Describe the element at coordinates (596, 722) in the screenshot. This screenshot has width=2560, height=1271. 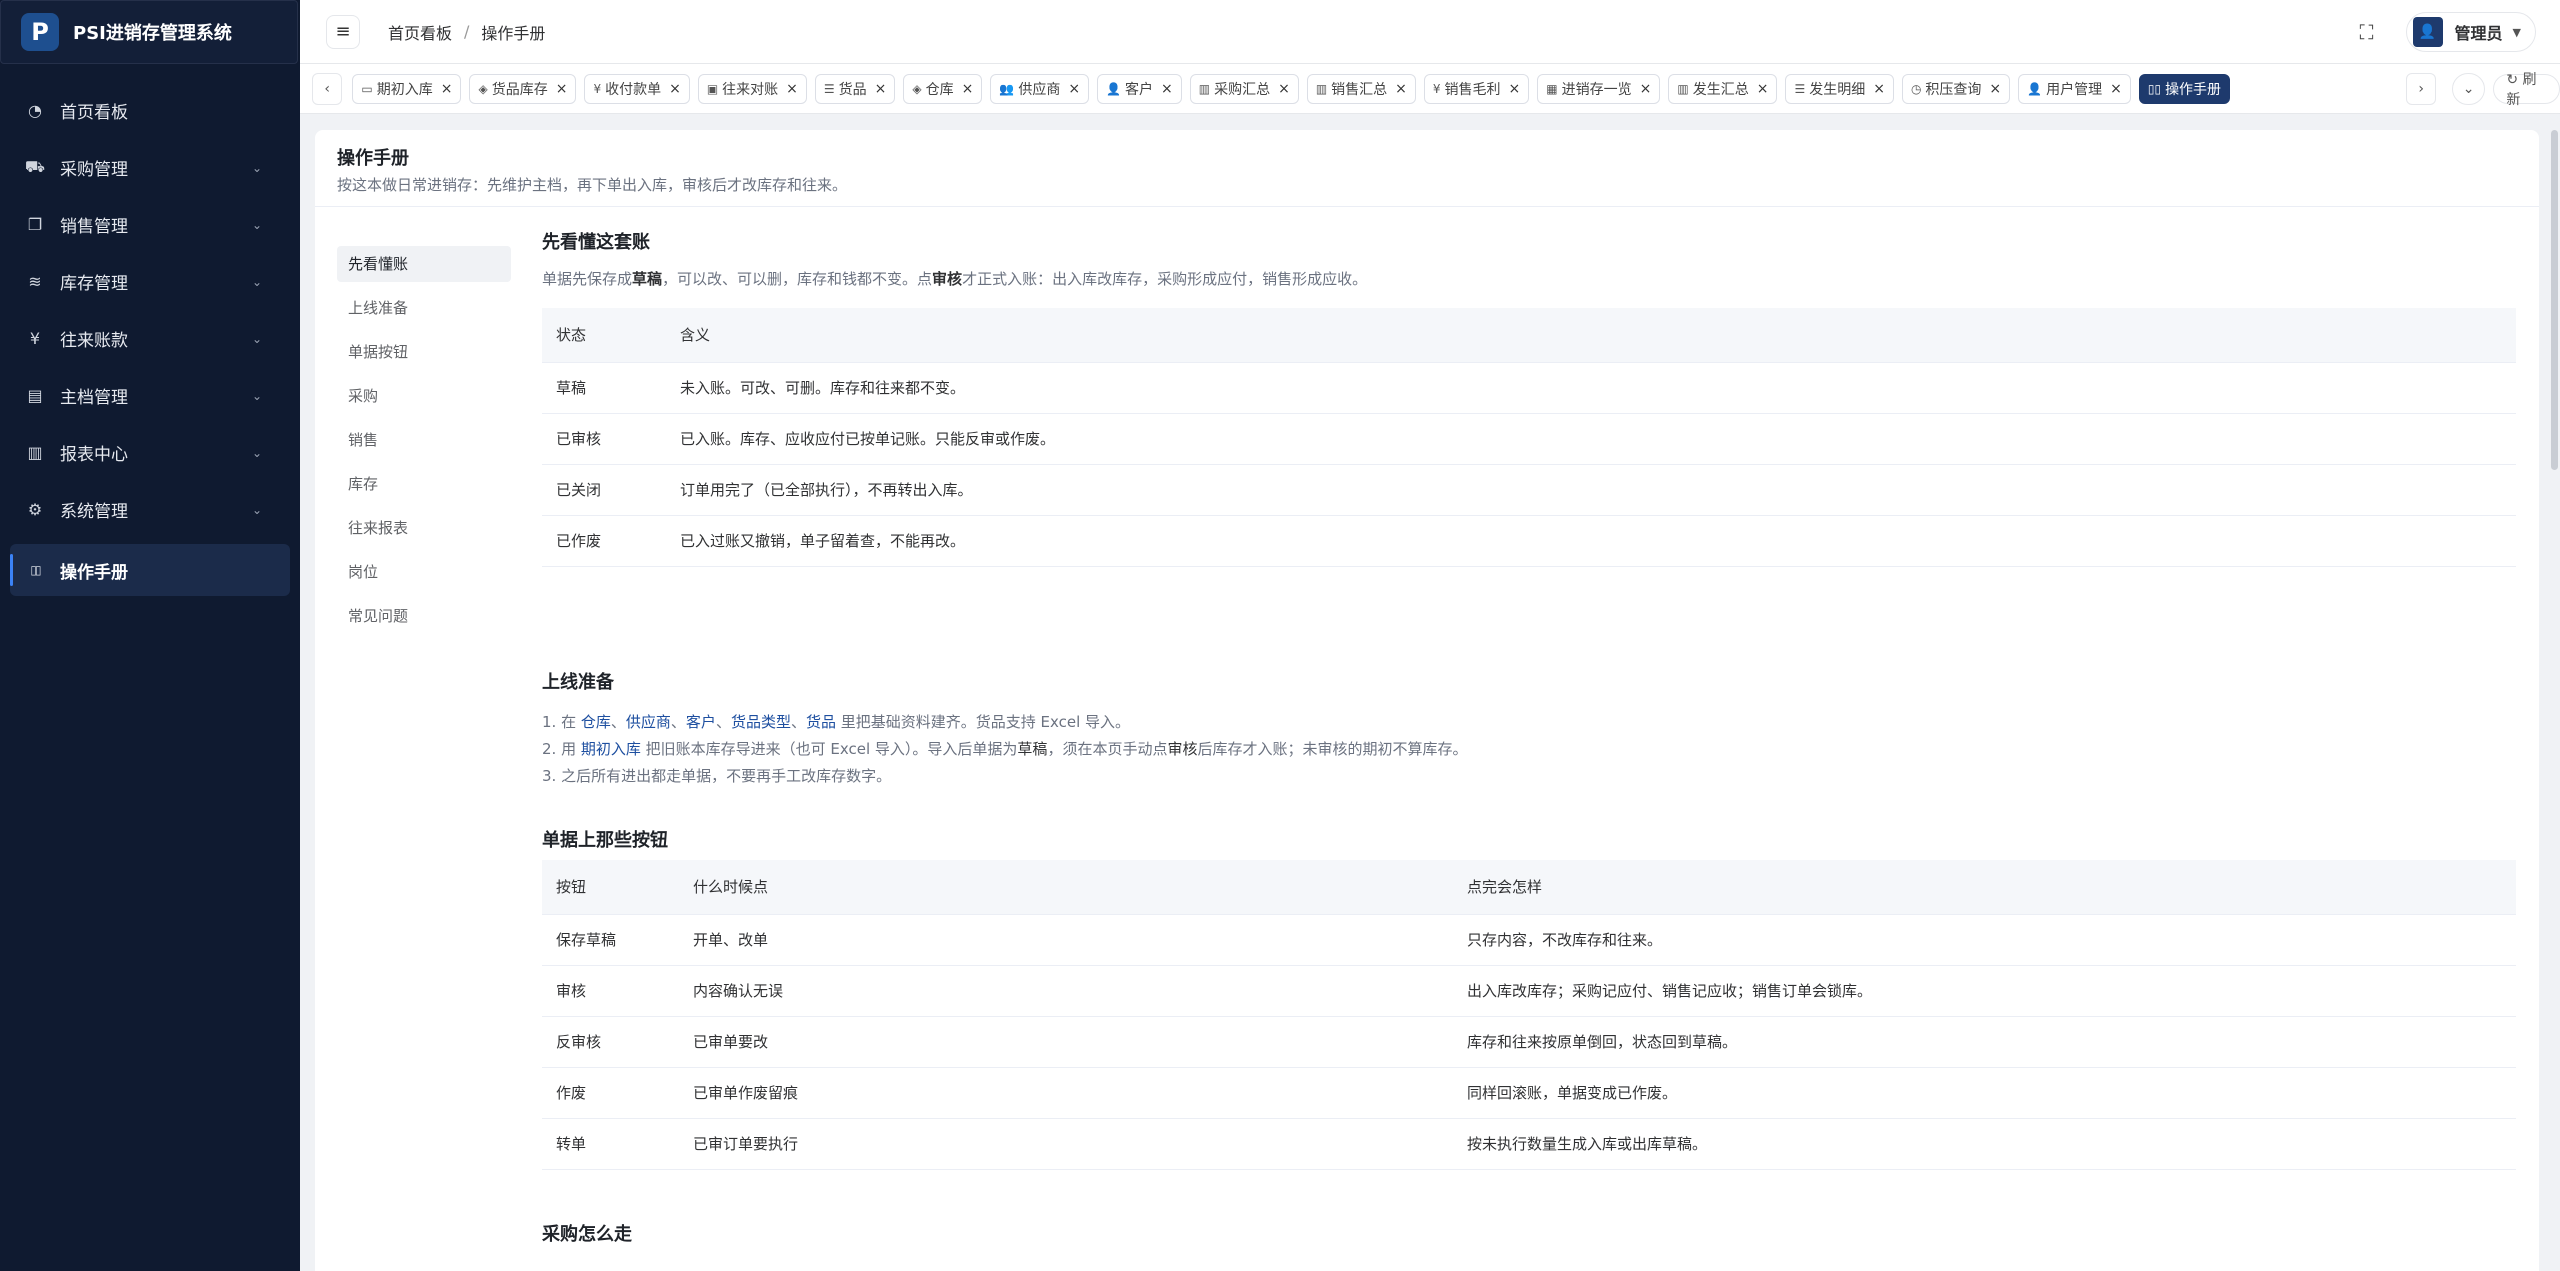
I see `master-data-link: 仓库` at that location.